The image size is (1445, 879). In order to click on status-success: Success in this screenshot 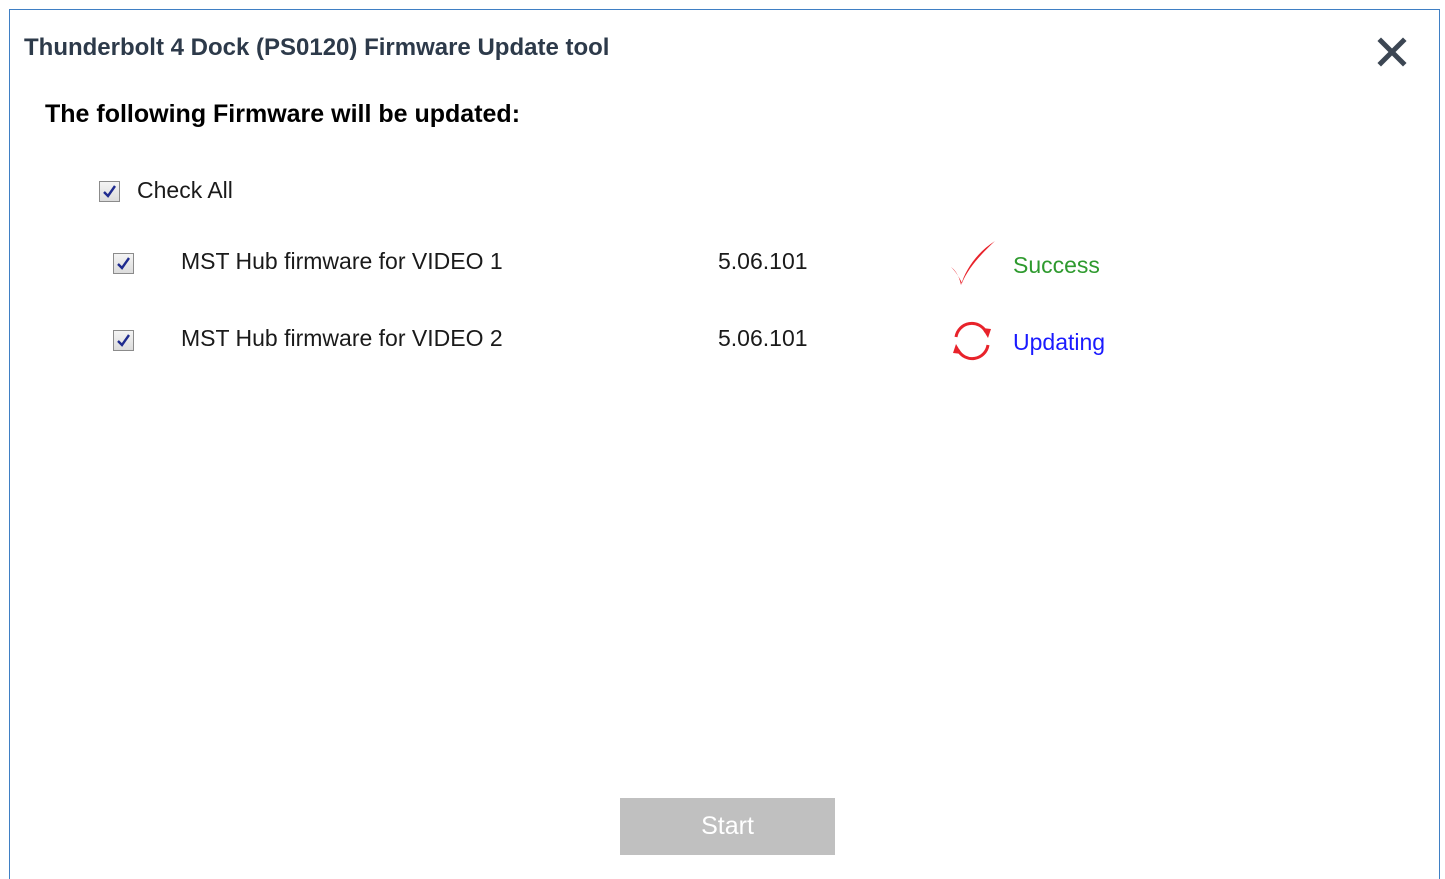, I will do `click(1056, 265)`.